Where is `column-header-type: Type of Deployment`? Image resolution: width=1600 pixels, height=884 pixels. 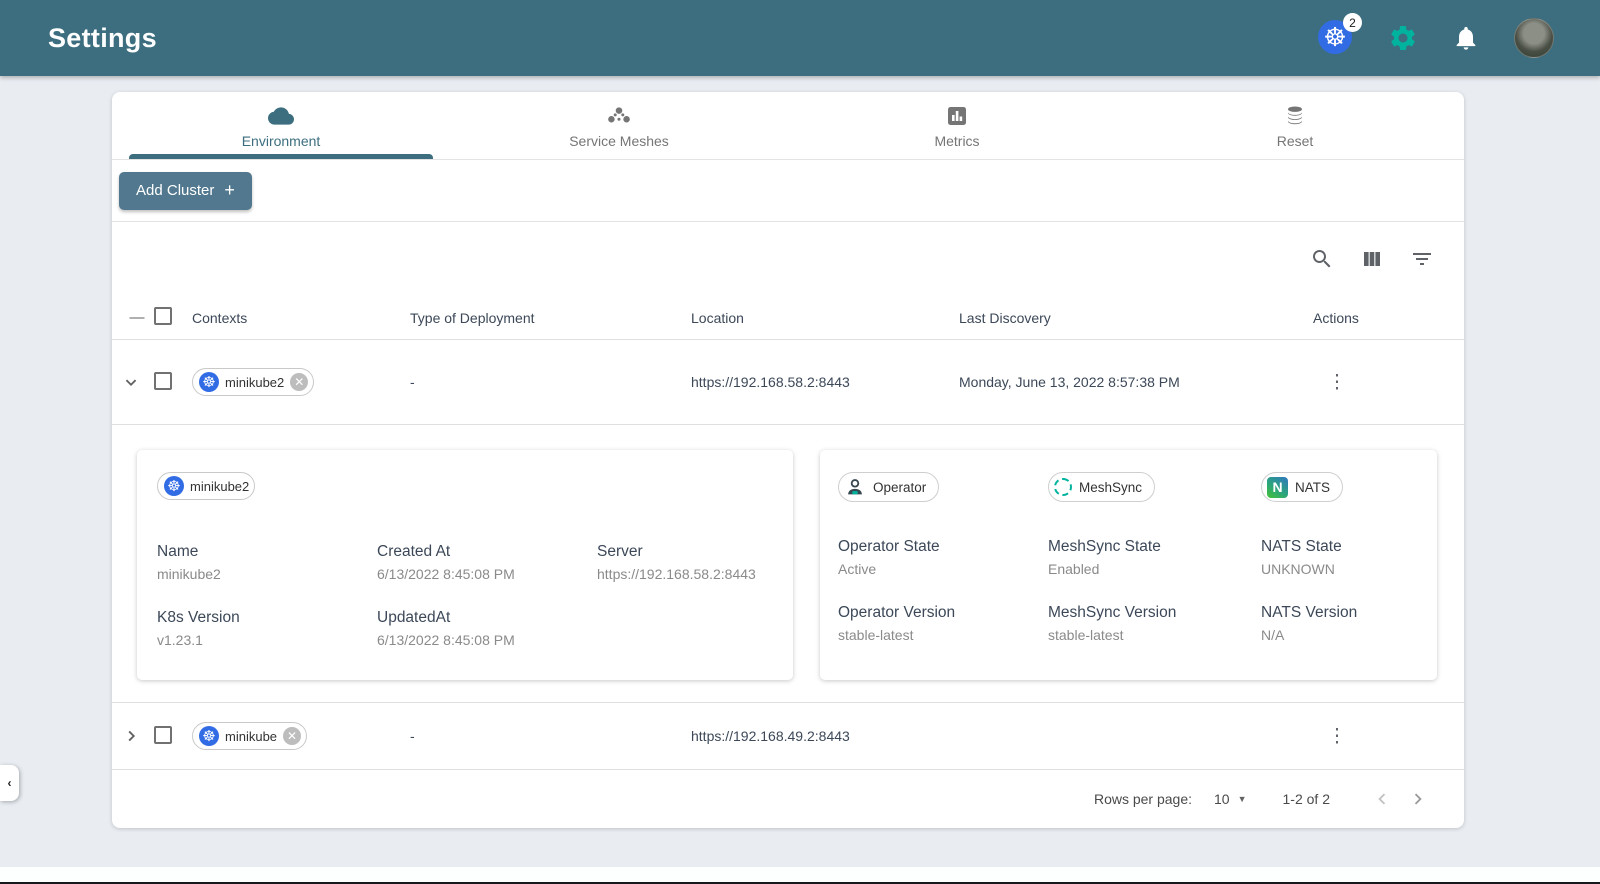 column-header-type: Type of Deployment is located at coordinates (550, 318).